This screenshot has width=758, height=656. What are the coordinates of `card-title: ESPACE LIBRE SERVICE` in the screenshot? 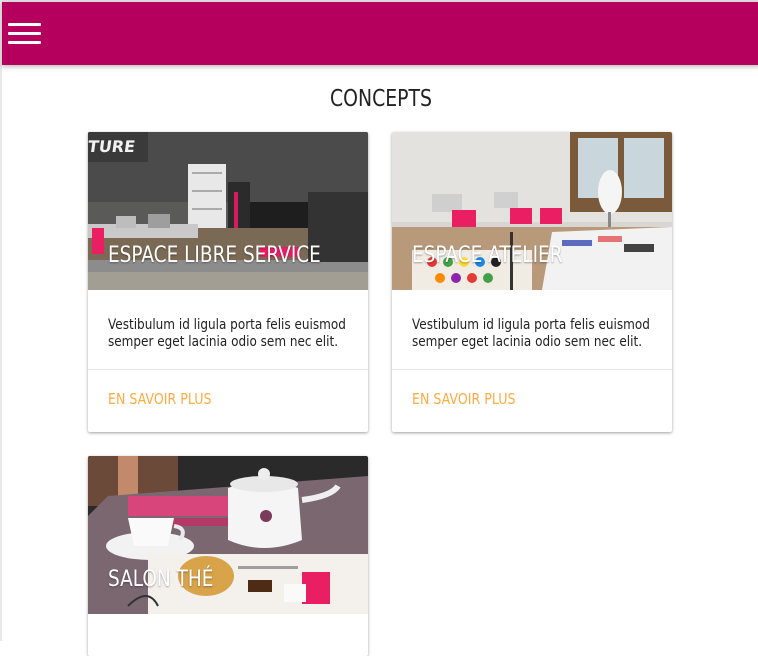 It's located at (214, 255).